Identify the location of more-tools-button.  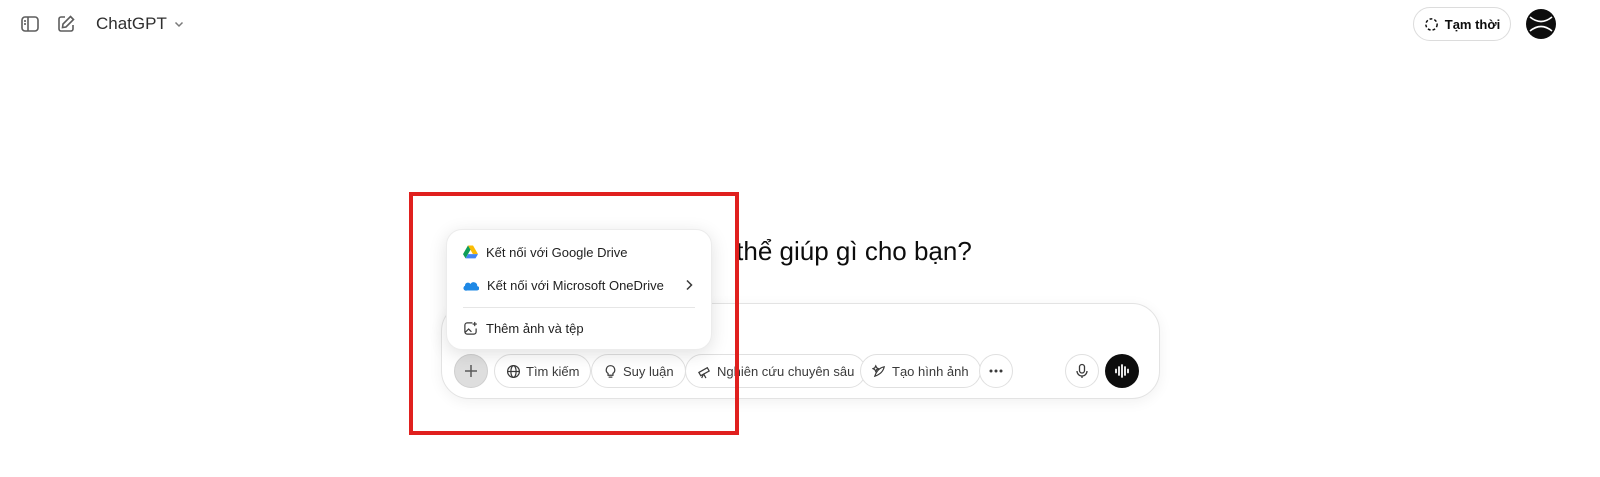
(996, 371).